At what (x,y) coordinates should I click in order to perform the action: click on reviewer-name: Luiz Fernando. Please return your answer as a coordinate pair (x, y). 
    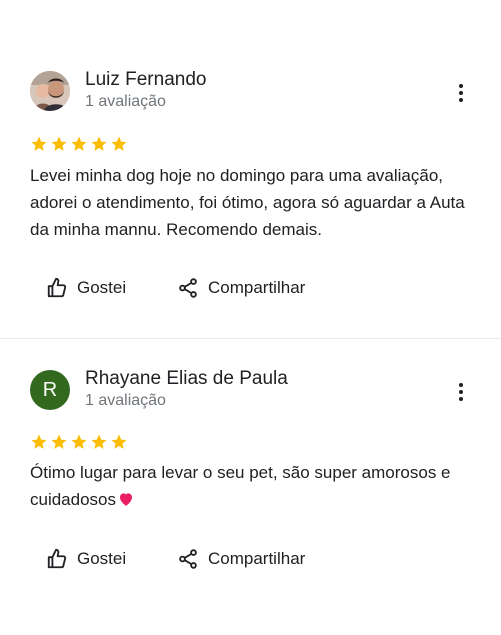
    Looking at the image, I should click on (145, 80).